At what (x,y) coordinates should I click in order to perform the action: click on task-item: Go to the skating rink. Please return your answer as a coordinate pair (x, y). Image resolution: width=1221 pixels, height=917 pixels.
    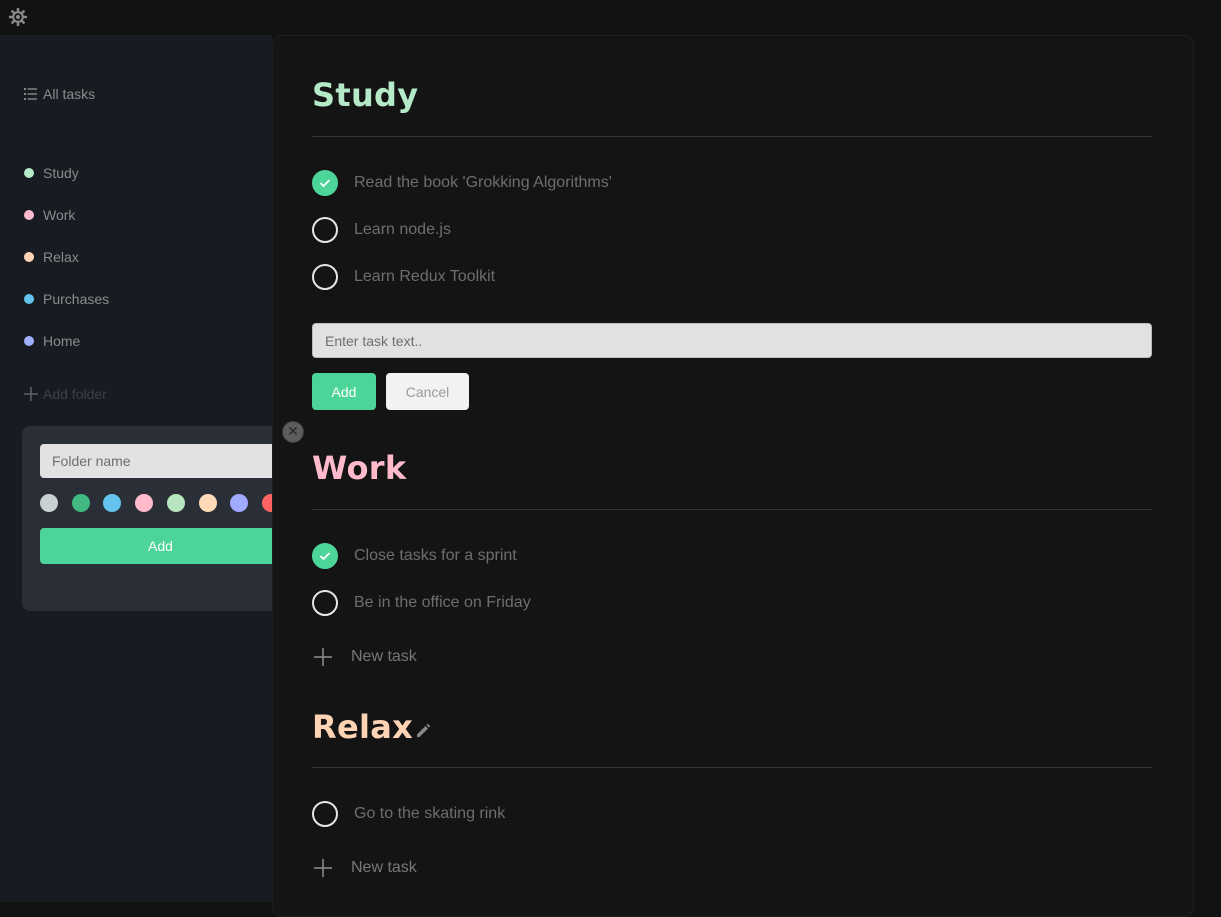
    Looking at the image, I should click on (408, 814).